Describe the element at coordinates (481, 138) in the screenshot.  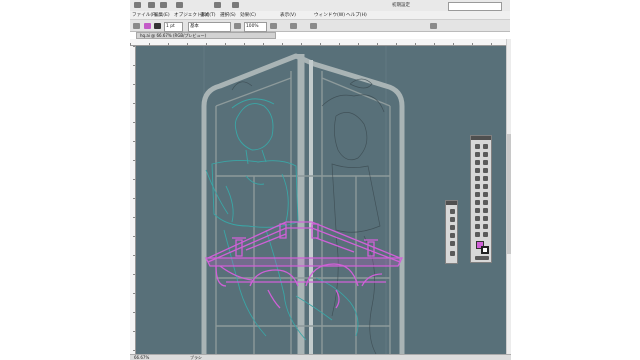
I see `tools-title-bar` at that location.